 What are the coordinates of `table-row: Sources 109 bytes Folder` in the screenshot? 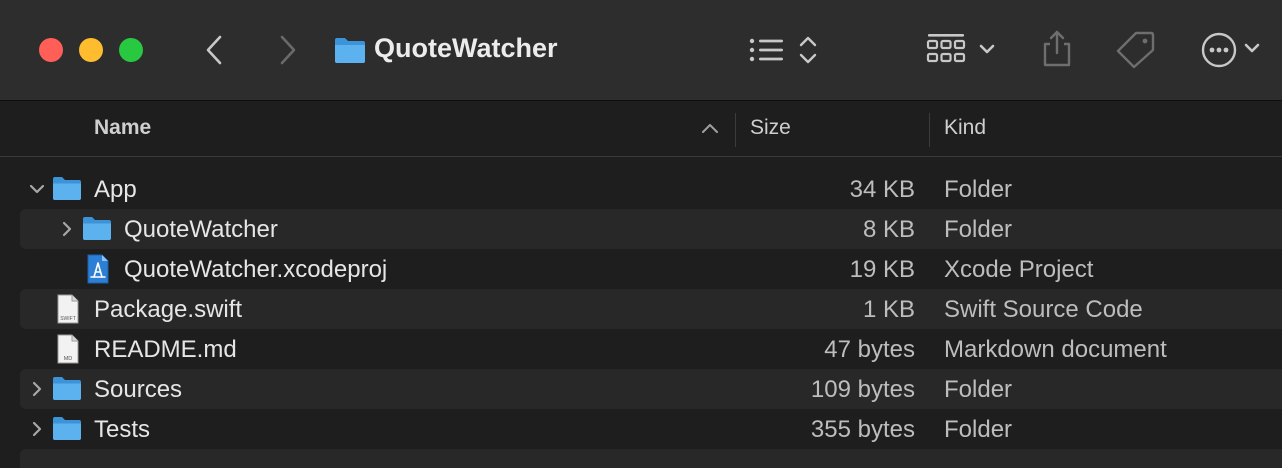 It's located at (641, 389).